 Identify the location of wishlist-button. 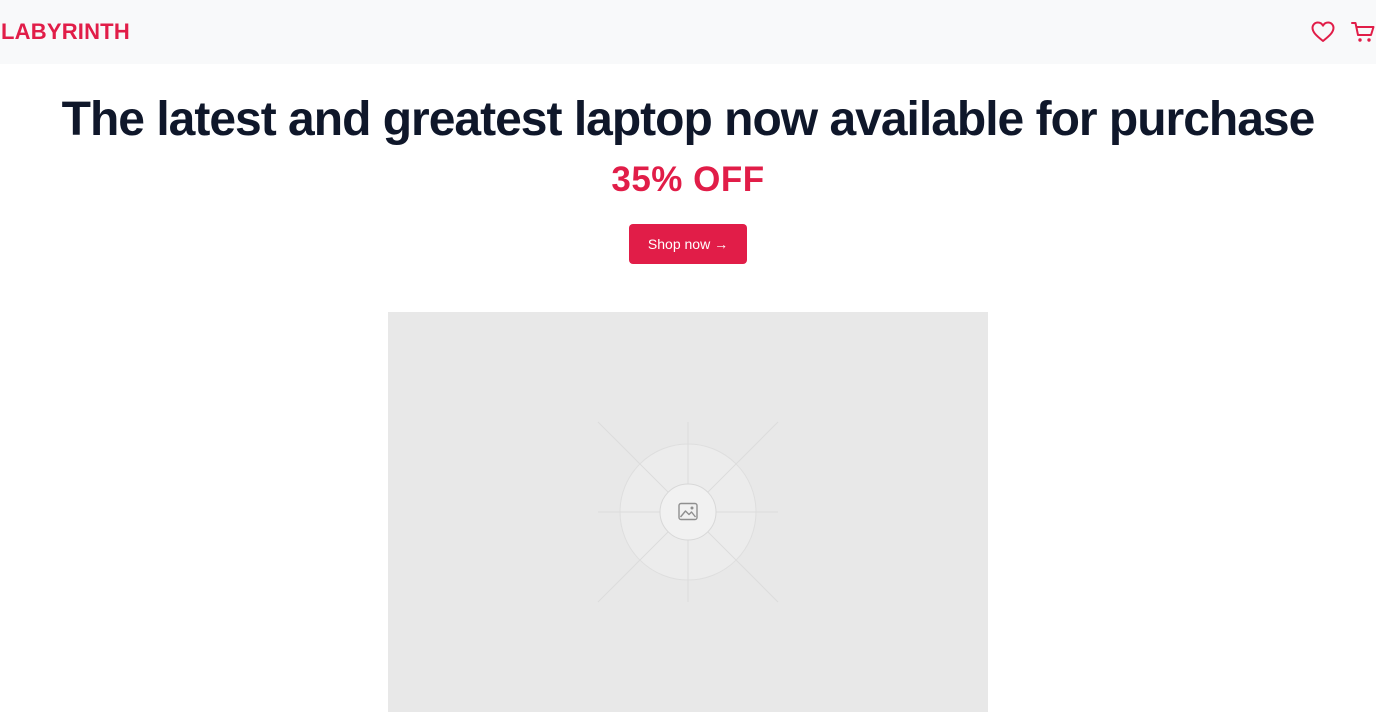
(1323, 32).